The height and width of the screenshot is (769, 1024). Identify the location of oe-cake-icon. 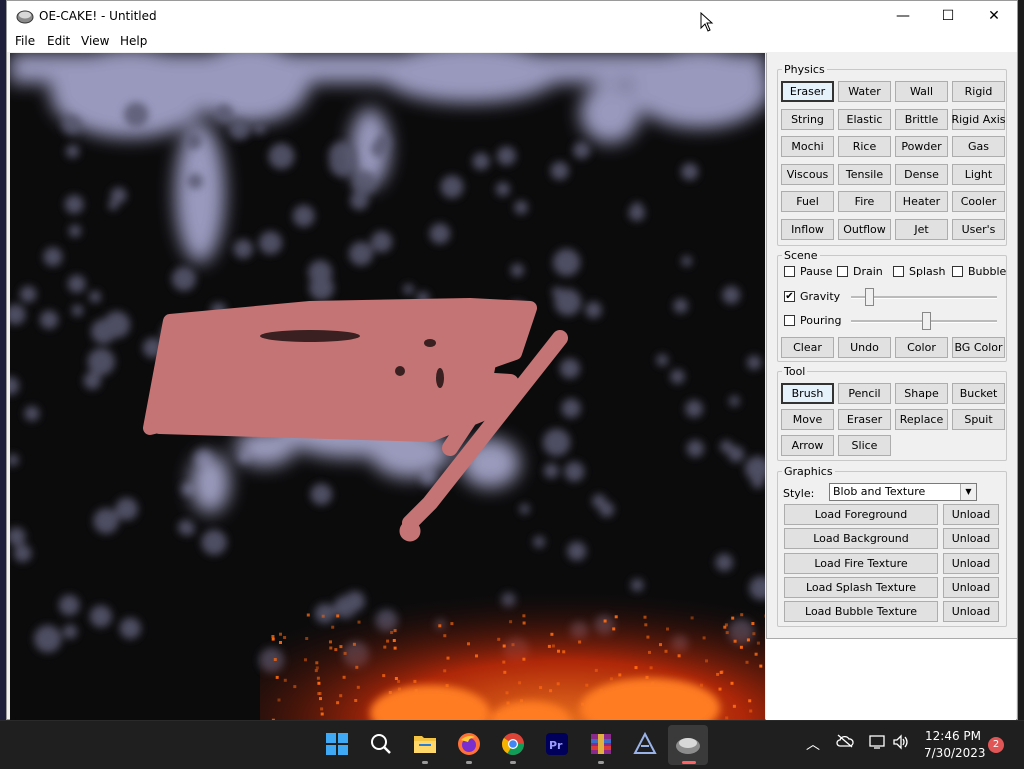
(688, 744).